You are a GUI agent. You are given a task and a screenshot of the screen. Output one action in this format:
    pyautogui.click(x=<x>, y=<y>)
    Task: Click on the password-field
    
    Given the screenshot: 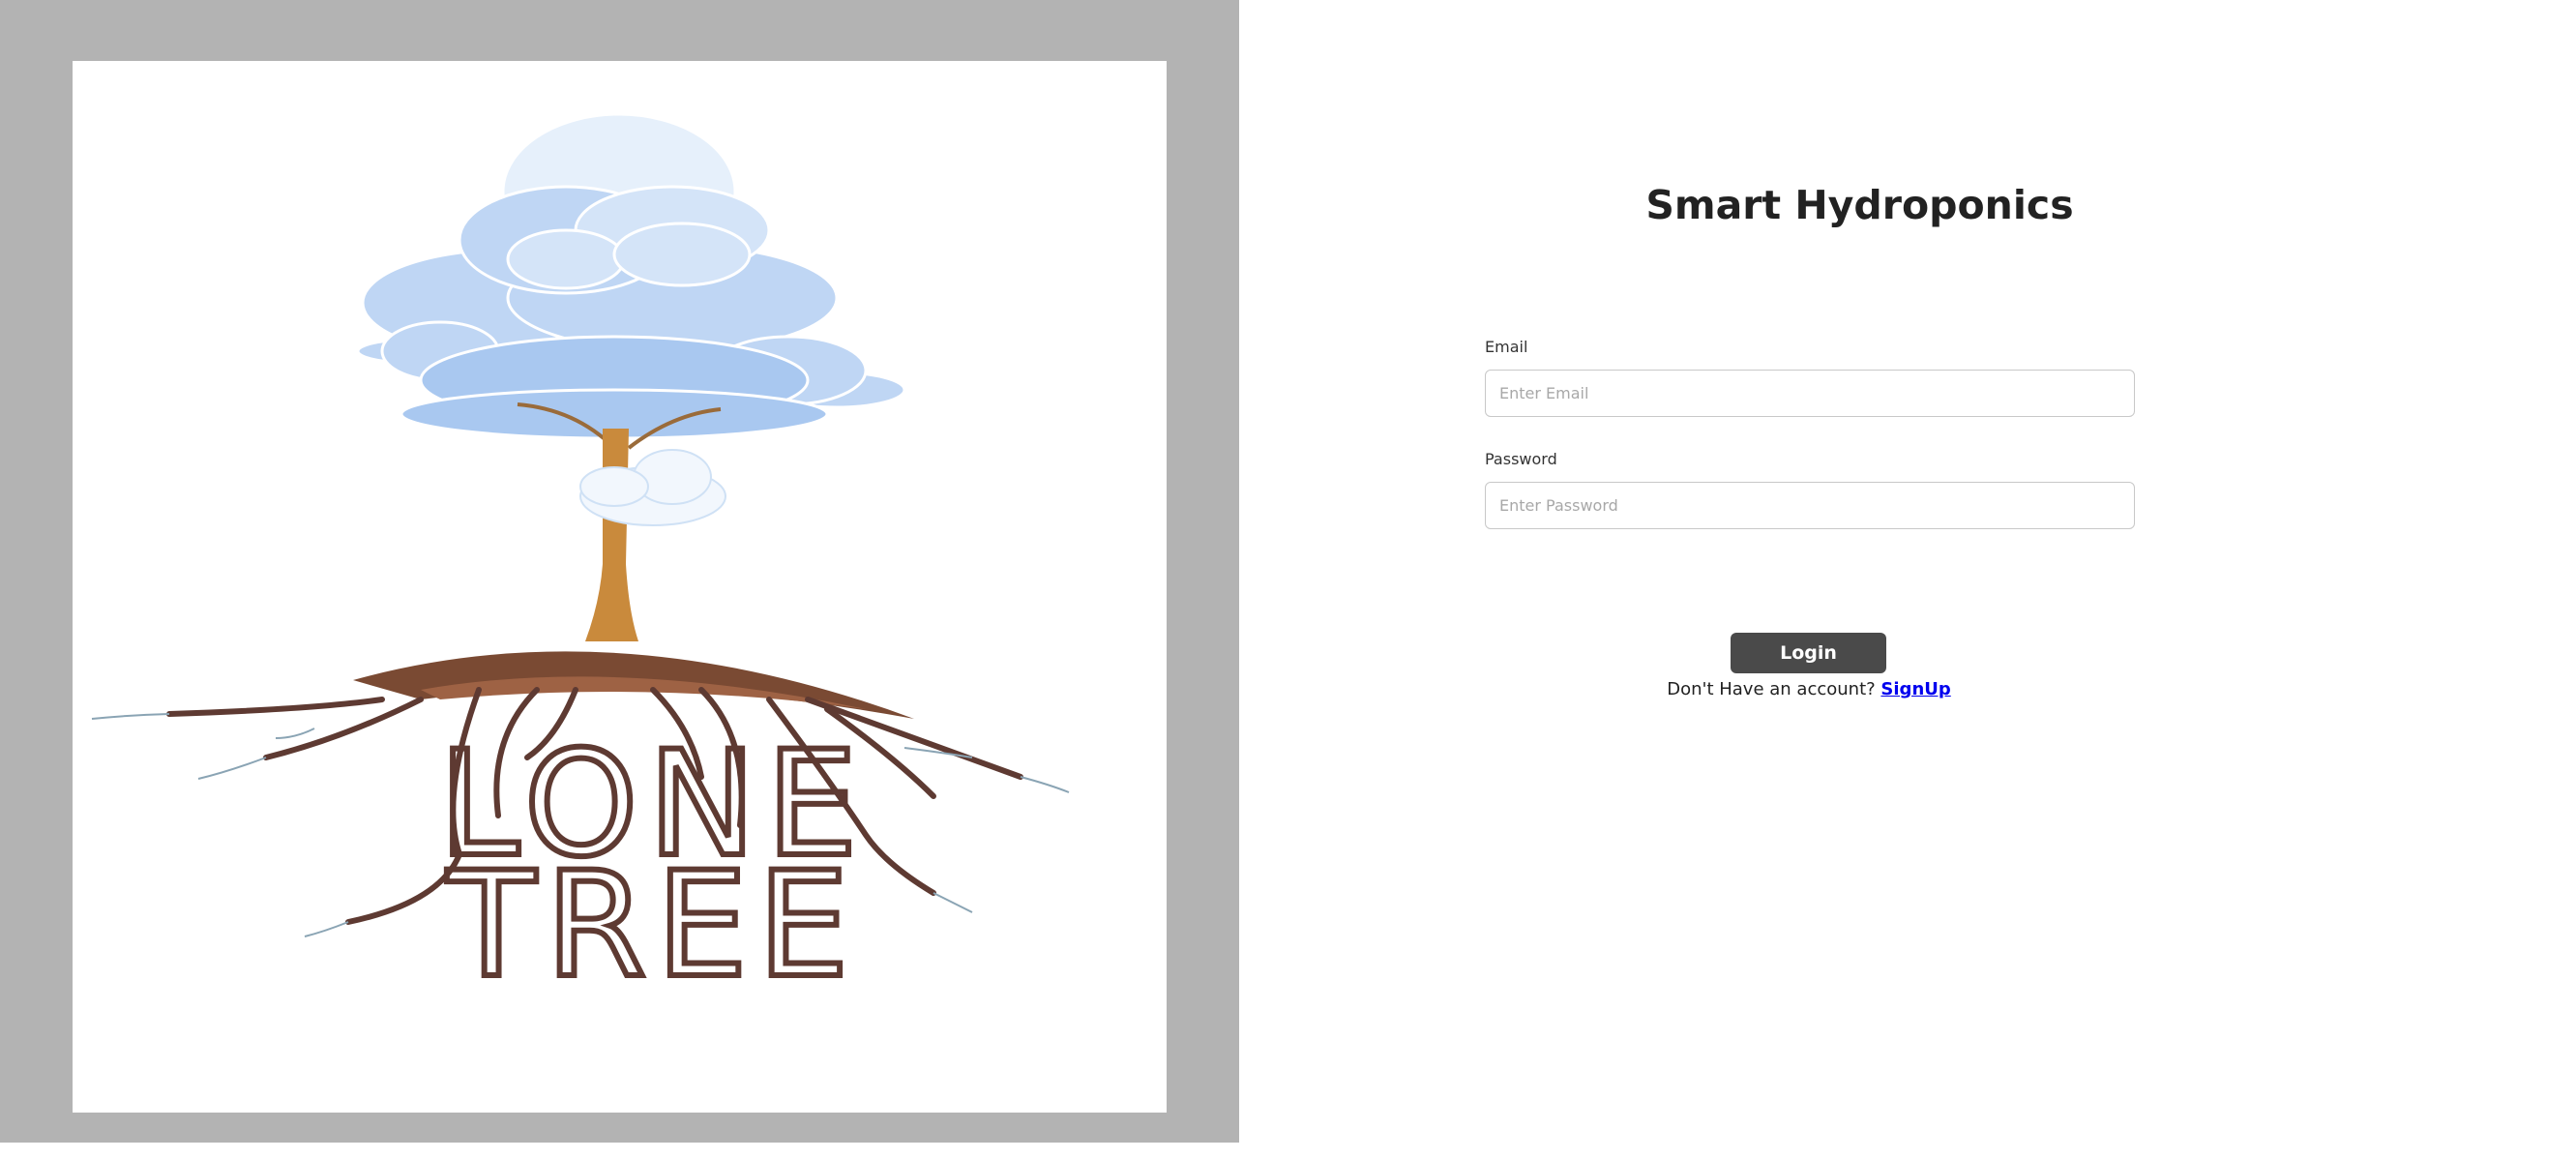 What is the action you would take?
    pyautogui.click(x=1810, y=505)
    